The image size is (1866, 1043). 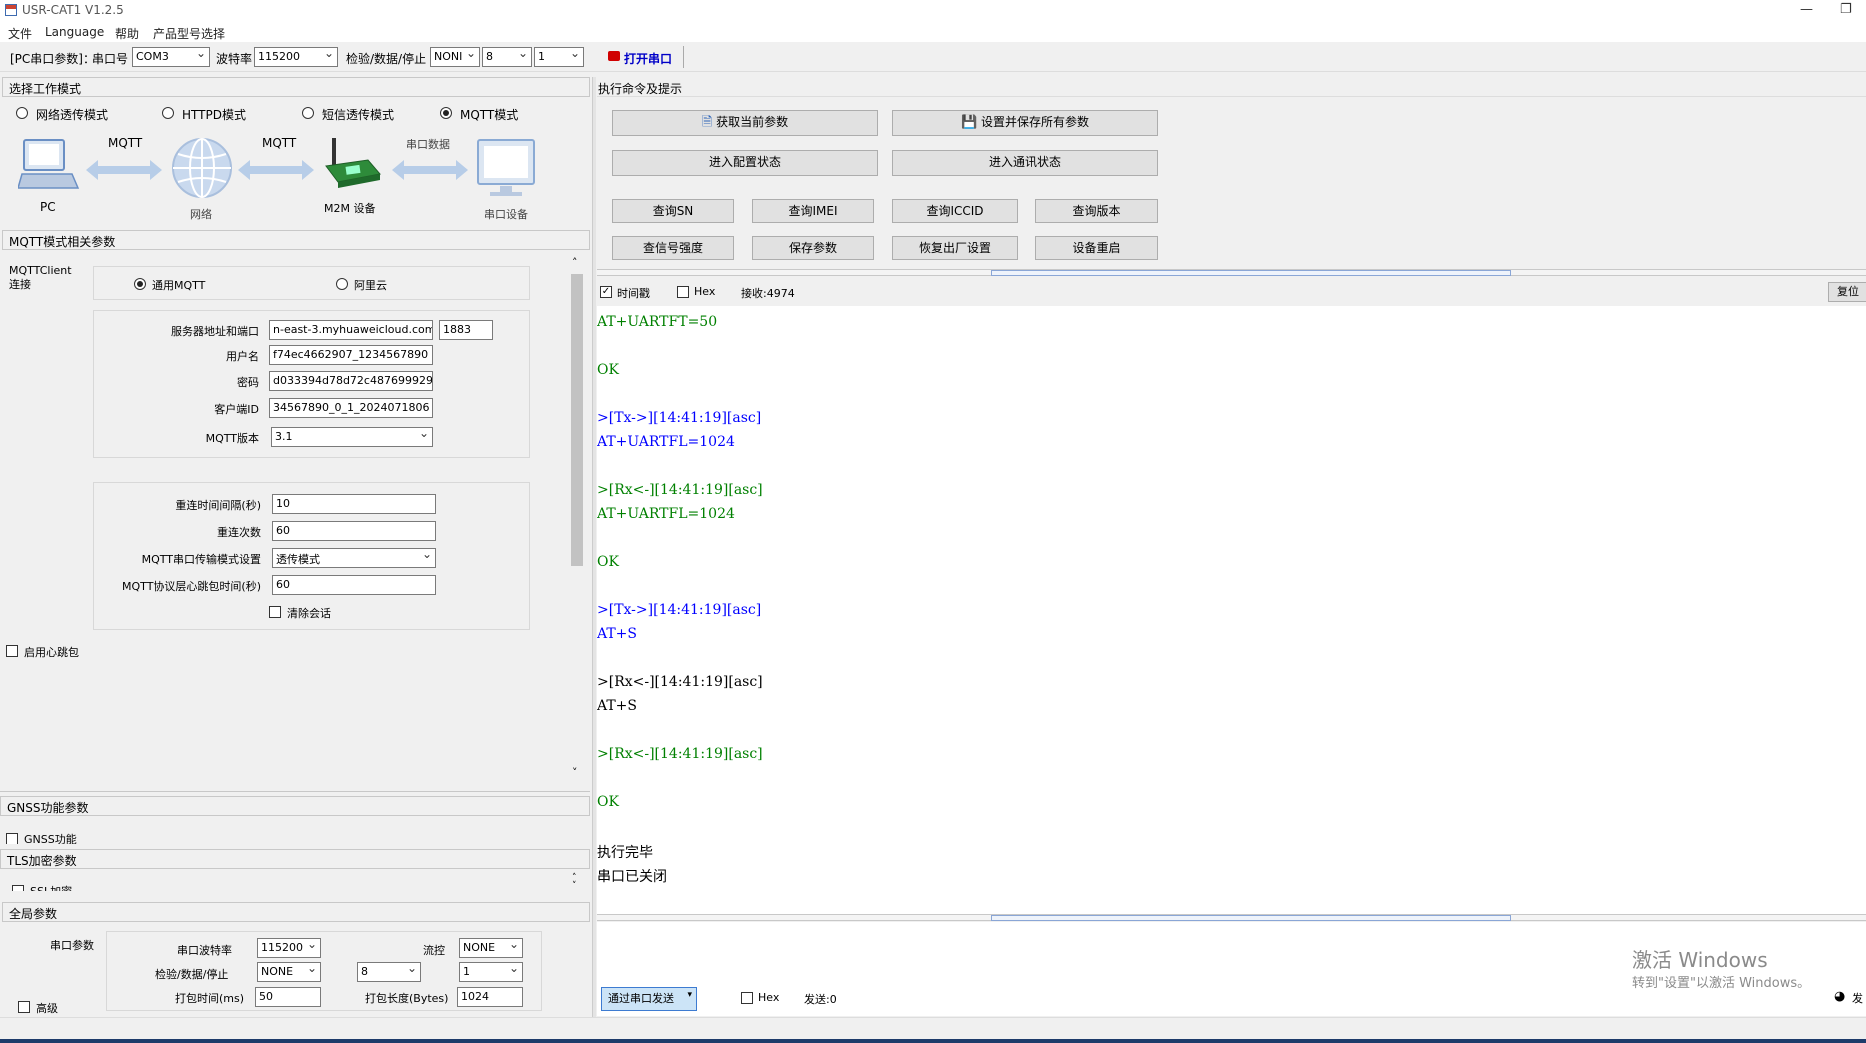 I want to click on gnss-check, so click(x=12, y=838).